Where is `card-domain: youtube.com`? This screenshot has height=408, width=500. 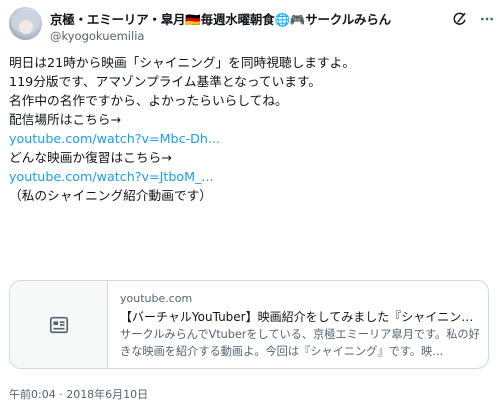
card-domain: youtube.com is located at coordinates (156, 298).